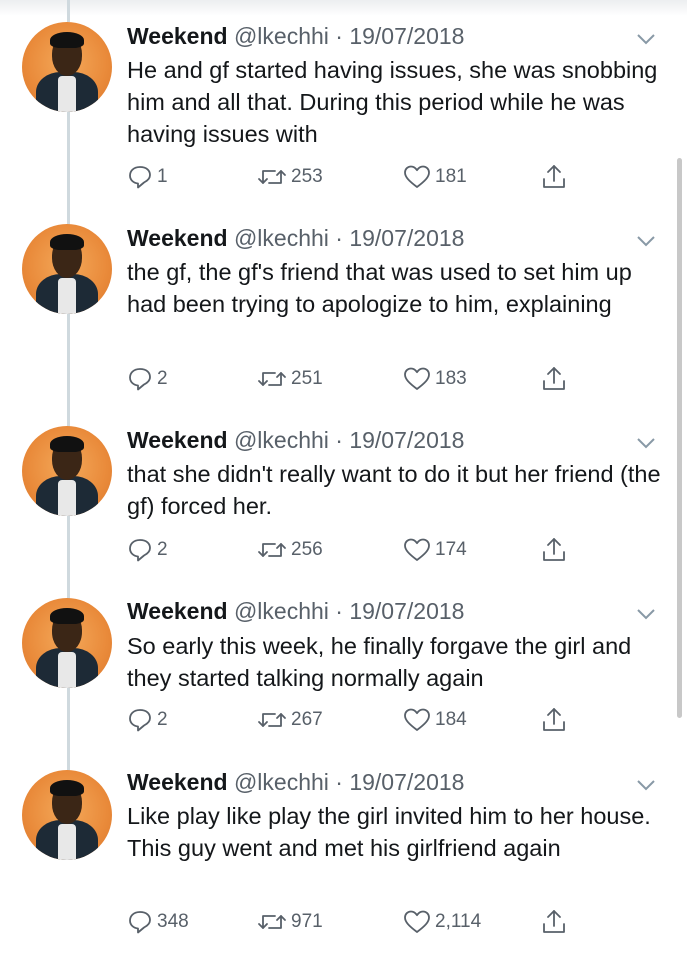  What do you see at coordinates (290, 177) in the screenshot?
I see `retweet-button: 253` at bounding box center [290, 177].